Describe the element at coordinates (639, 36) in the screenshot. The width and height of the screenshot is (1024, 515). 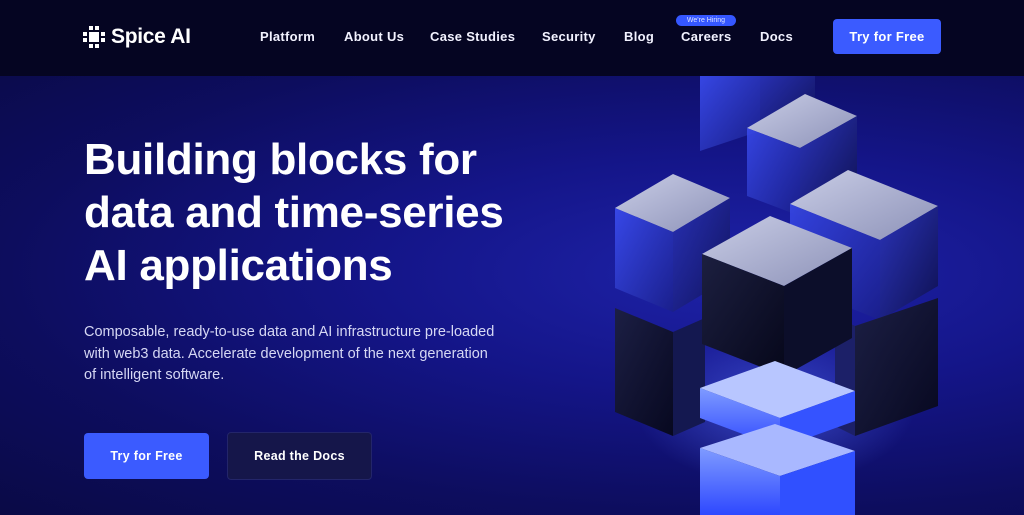
I see `nav-item-blog: Blog` at that location.